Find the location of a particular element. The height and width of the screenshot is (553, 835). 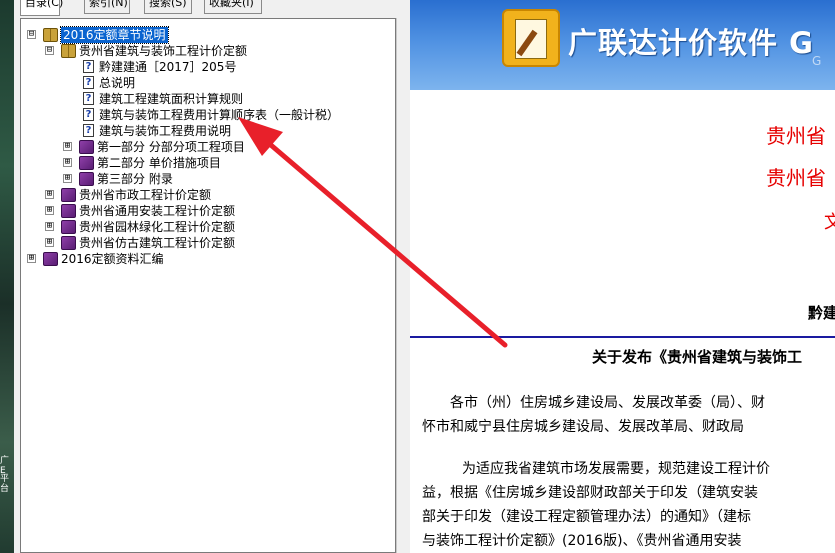

tree-node-label: 总说明 is located at coordinates (117, 83).